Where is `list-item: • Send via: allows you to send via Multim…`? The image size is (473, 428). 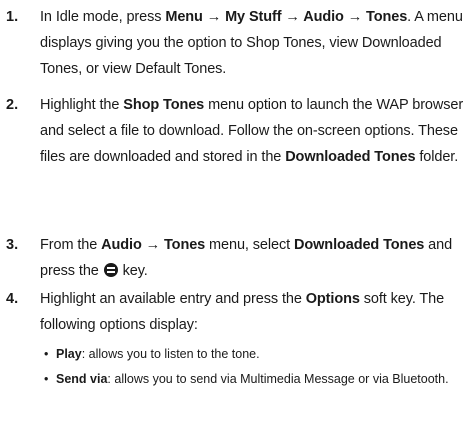
list-item: • Send via: allows you to send via Multim… is located at coordinates (246, 379).